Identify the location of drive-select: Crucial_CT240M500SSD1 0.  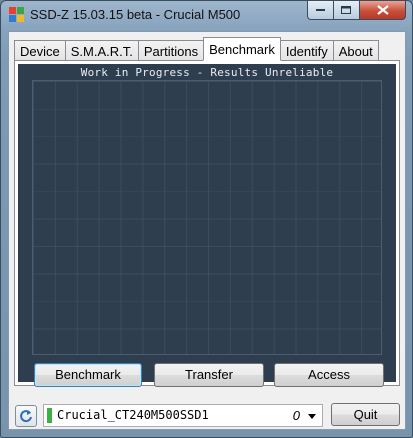
(183, 415).